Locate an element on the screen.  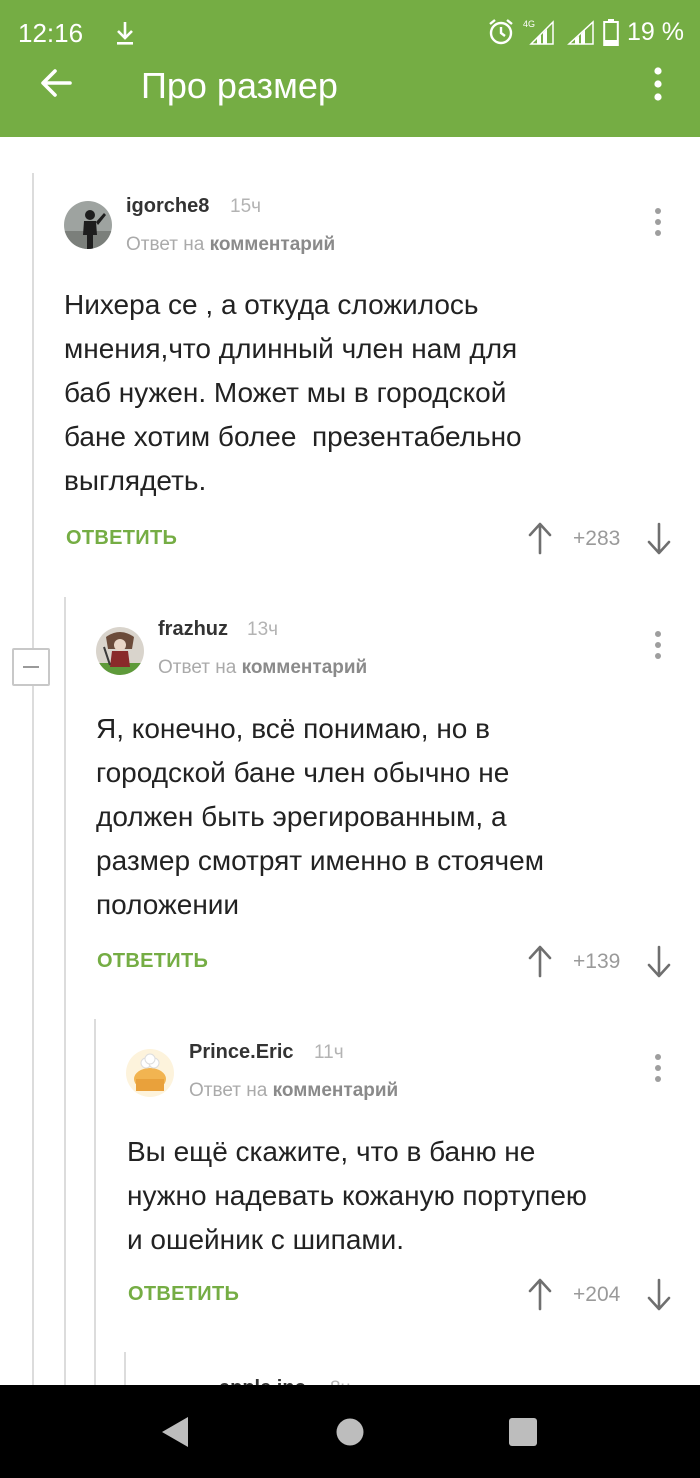
comment-text-line: выглядеть. is located at coordinates (135, 480).